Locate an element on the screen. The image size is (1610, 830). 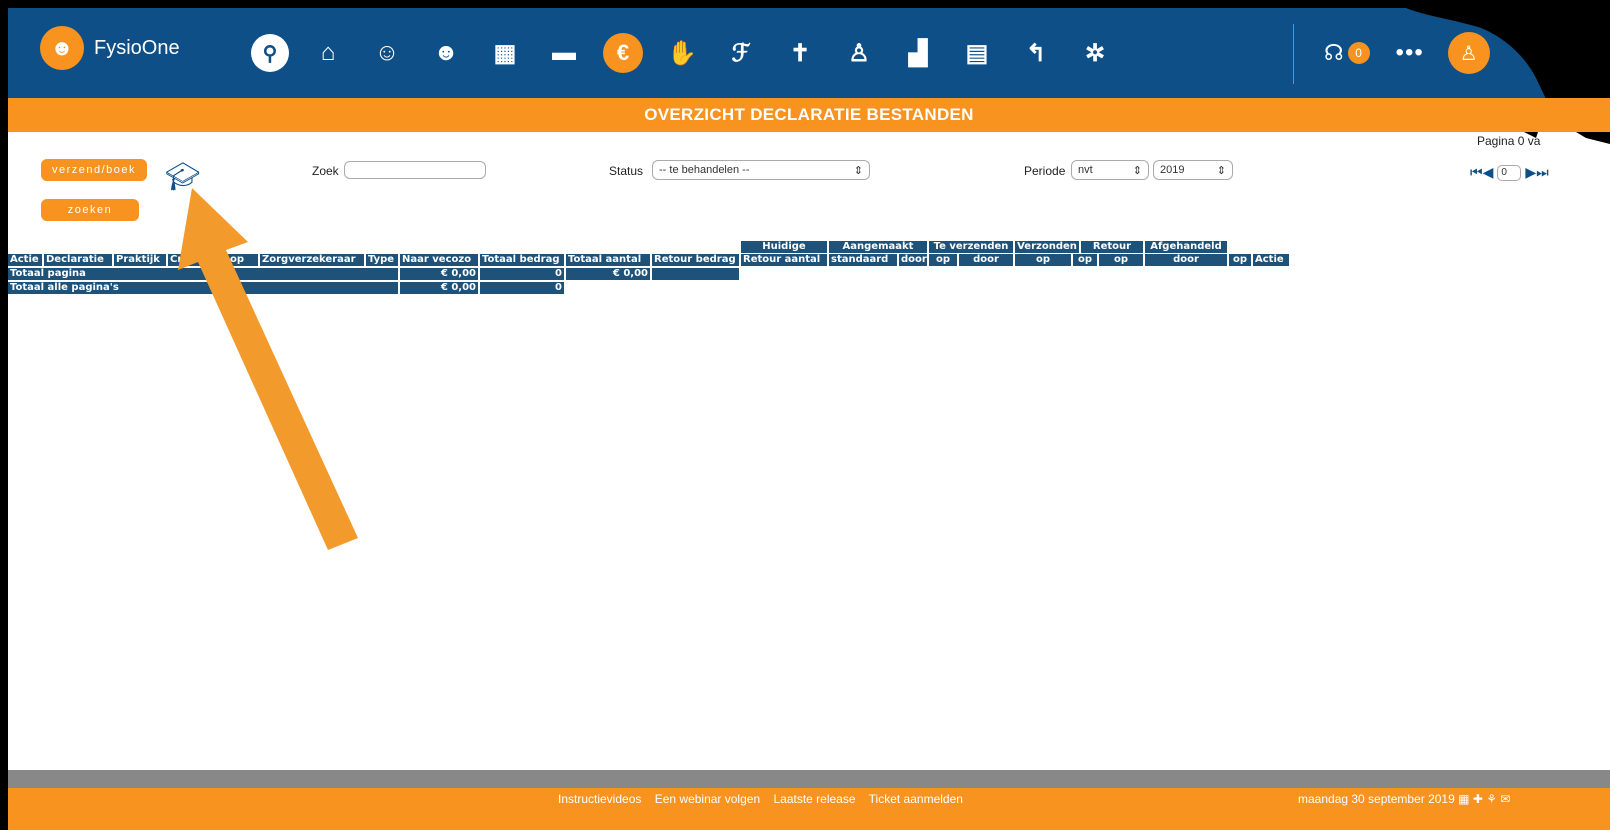
group-header: Afgehandeld is located at coordinates (1186, 247).